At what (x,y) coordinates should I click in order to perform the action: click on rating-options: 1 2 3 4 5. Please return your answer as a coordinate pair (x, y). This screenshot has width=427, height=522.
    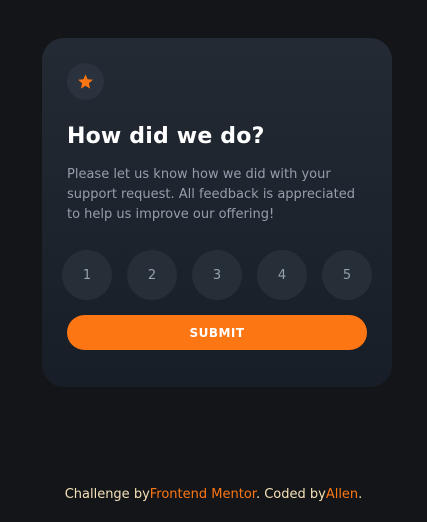
    Looking at the image, I should click on (217, 275).